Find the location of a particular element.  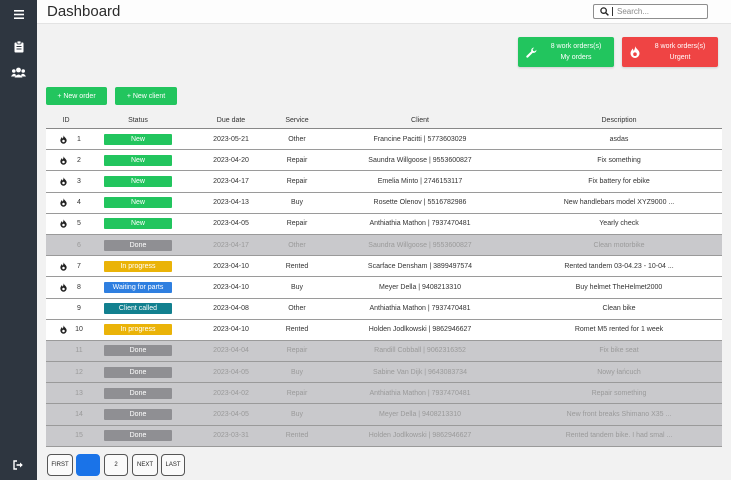

my-orders-card: 8 work orders(s) My orders is located at coordinates (566, 52).